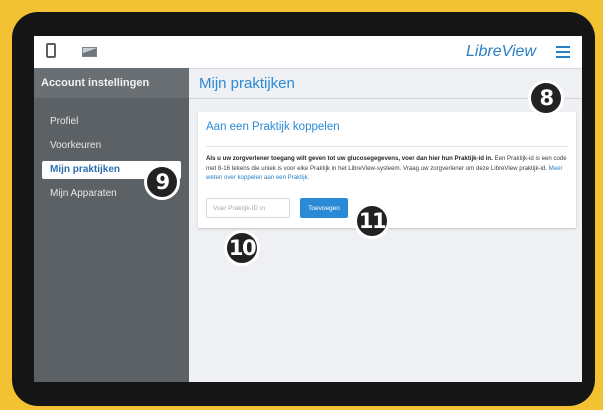  Describe the element at coordinates (273, 127) in the screenshot. I see `card-title: Aan een Praktijk koppelen` at that location.